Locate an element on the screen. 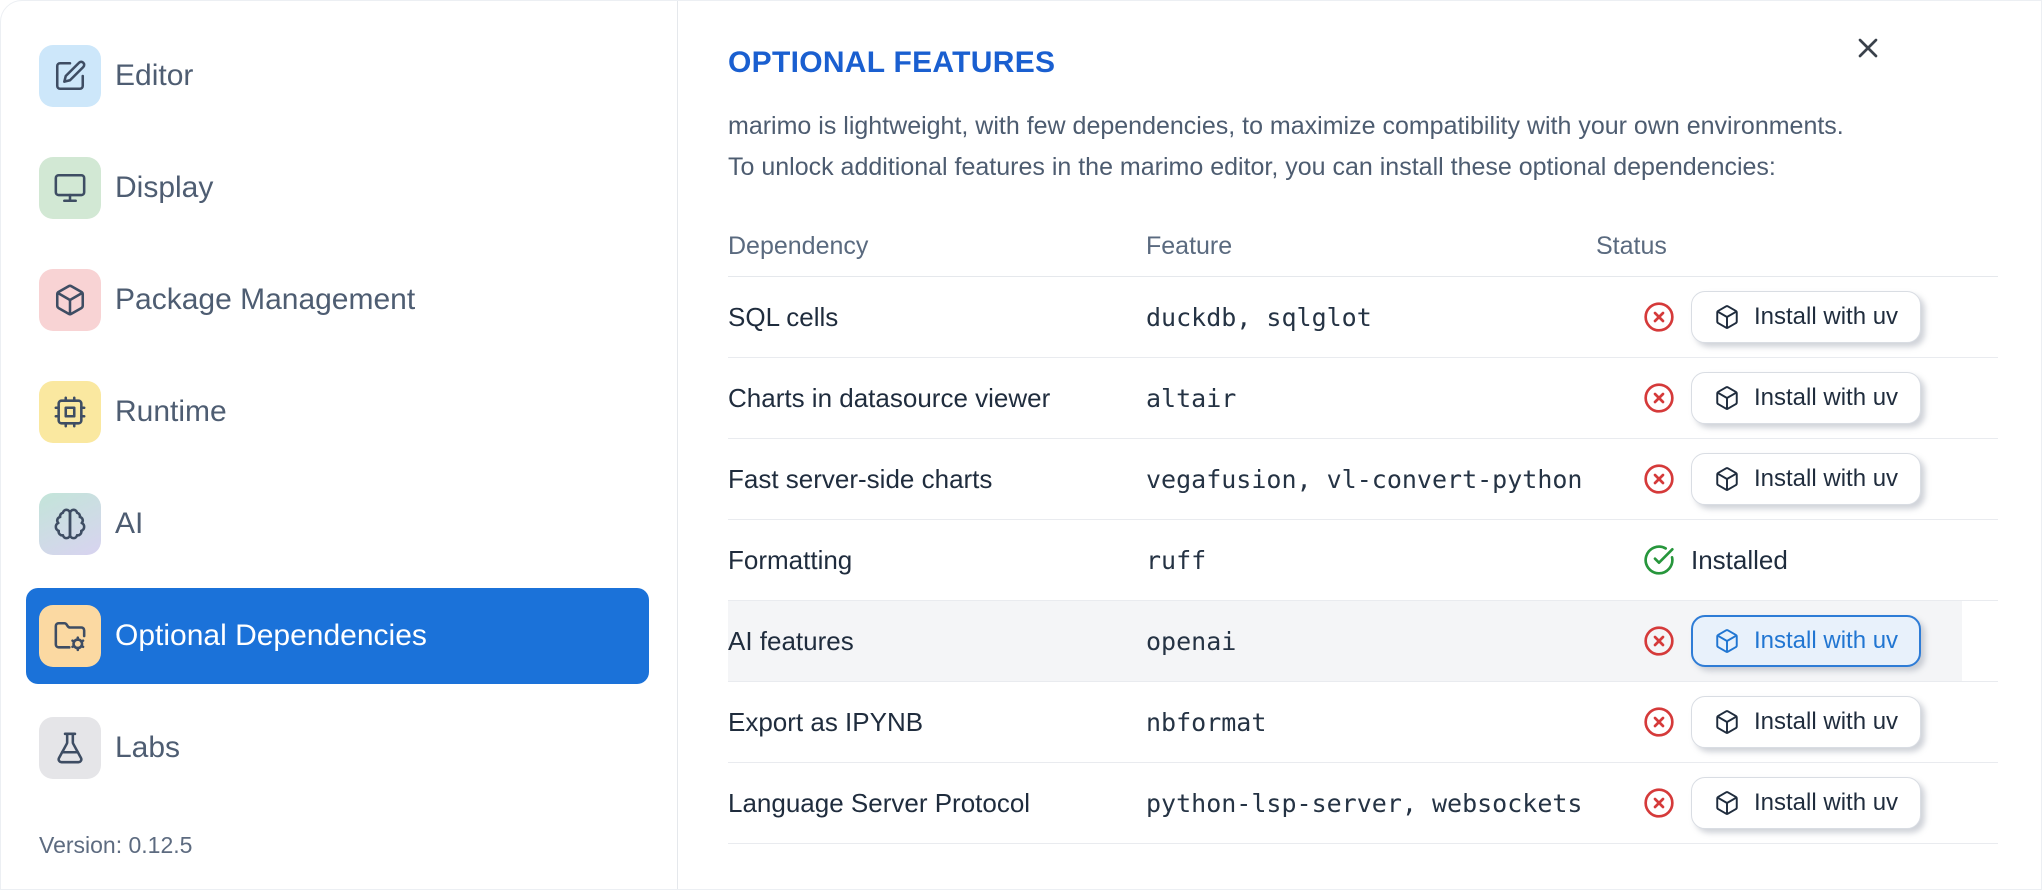 The image size is (2042, 890). status-cell: Installed is located at coordinates (1797, 560).